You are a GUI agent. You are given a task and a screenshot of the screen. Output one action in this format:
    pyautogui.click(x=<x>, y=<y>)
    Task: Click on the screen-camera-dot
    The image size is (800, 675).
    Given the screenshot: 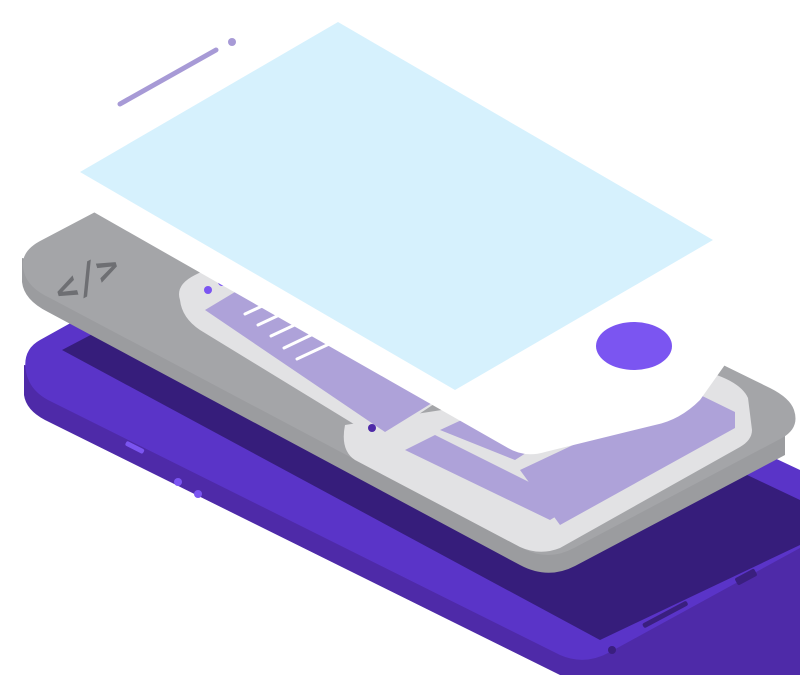 What is the action you would take?
    pyautogui.click(x=232, y=42)
    